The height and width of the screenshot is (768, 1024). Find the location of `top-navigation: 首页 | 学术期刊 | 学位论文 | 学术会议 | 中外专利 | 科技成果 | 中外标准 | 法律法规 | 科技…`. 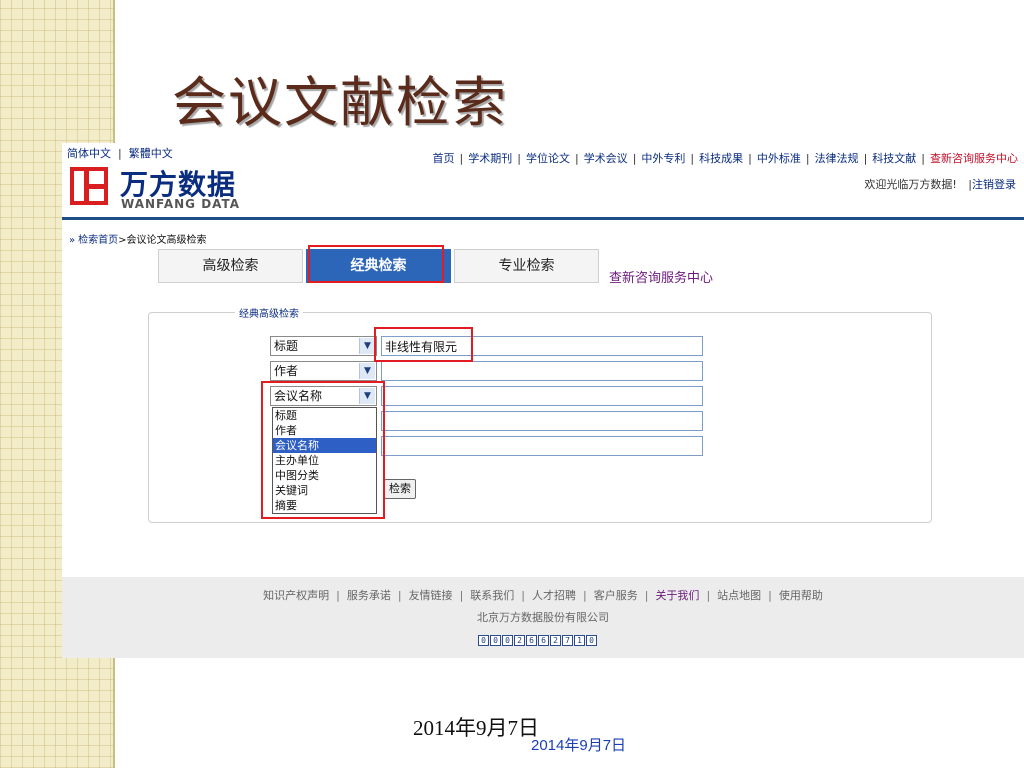

top-navigation: 首页 | 学术期刊 | 学位论文 | 学术会议 | 中外专利 | 科技成果 | 中外标准 | 法律法规 | 科技… is located at coordinates (725, 158).